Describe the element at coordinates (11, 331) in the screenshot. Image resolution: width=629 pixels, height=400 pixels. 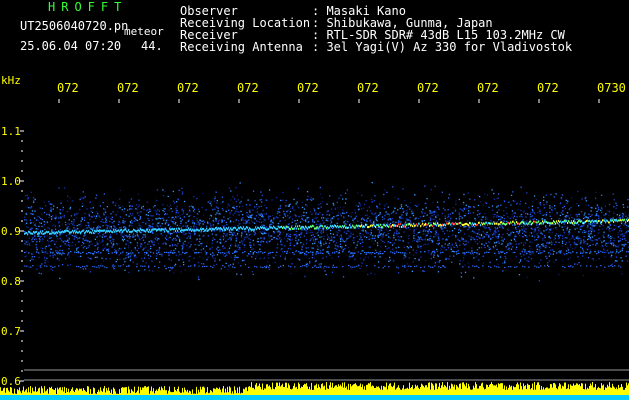
I see `y-tick-label: 0.7` at that location.